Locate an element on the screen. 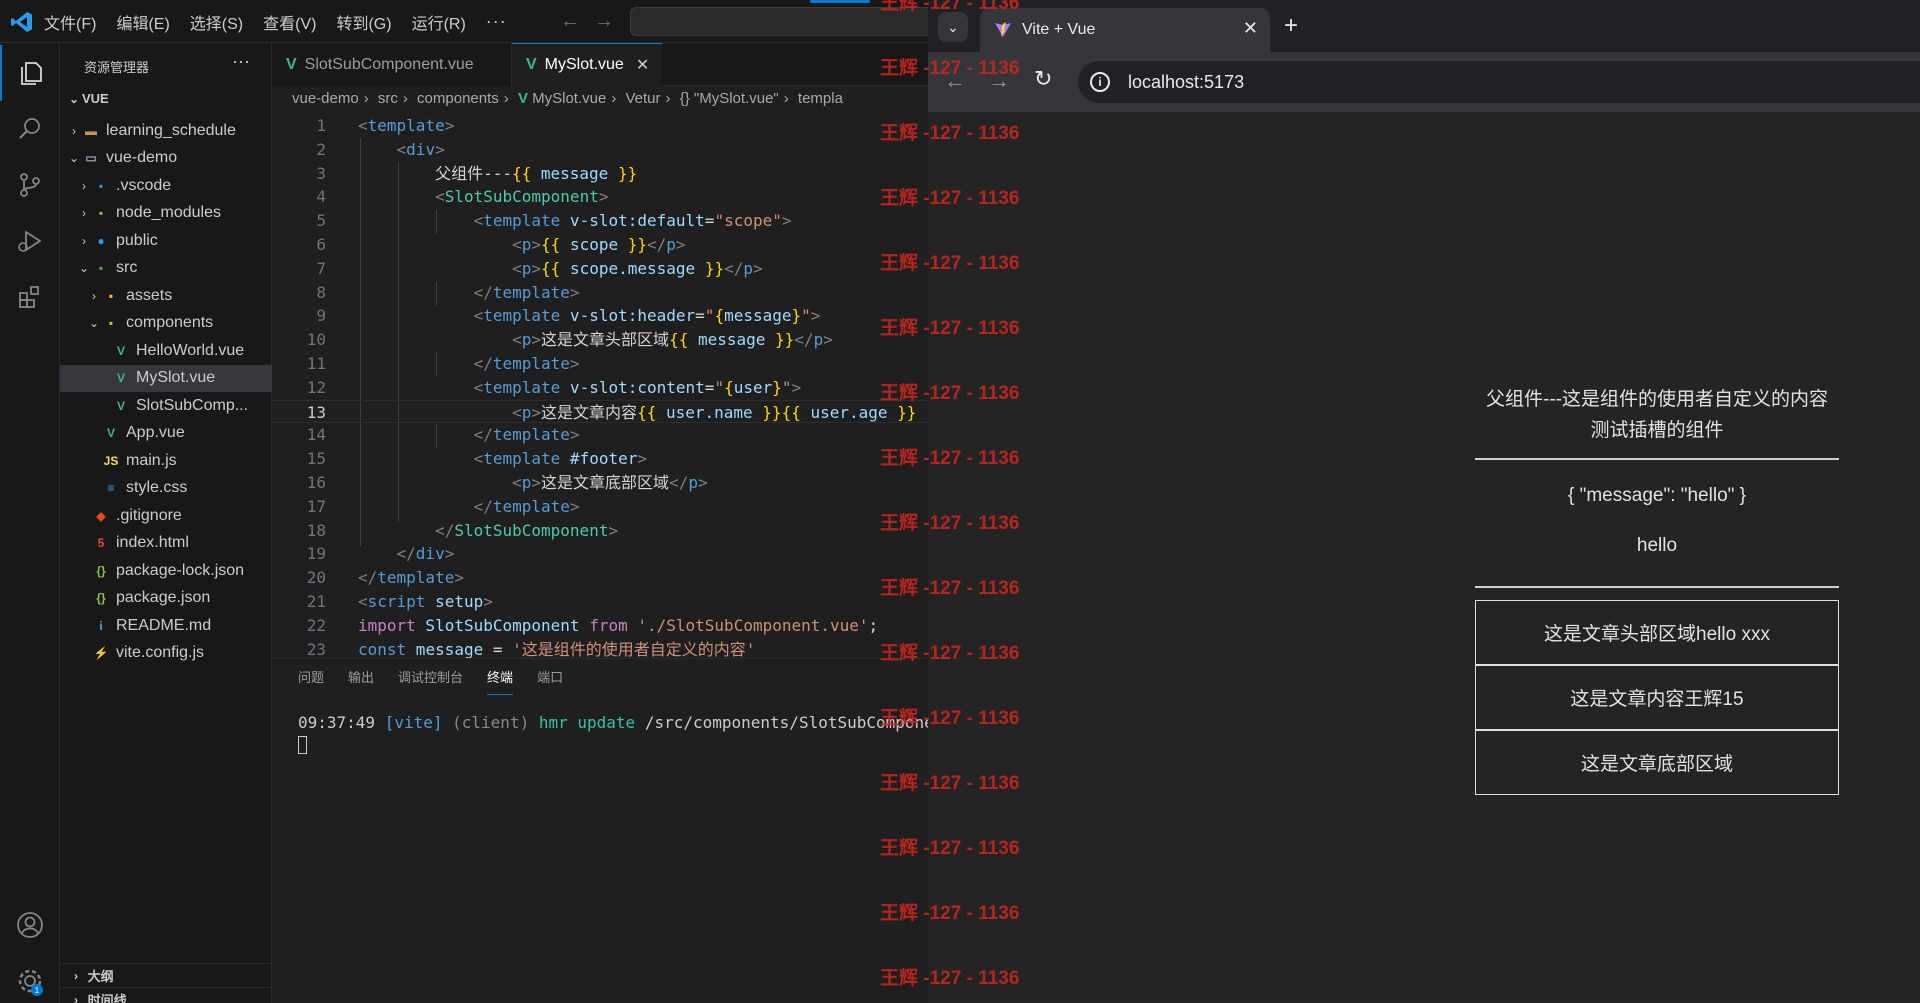 This screenshot has height=1003, width=1920. line-number: 10 is located at coordinates (316, 340).